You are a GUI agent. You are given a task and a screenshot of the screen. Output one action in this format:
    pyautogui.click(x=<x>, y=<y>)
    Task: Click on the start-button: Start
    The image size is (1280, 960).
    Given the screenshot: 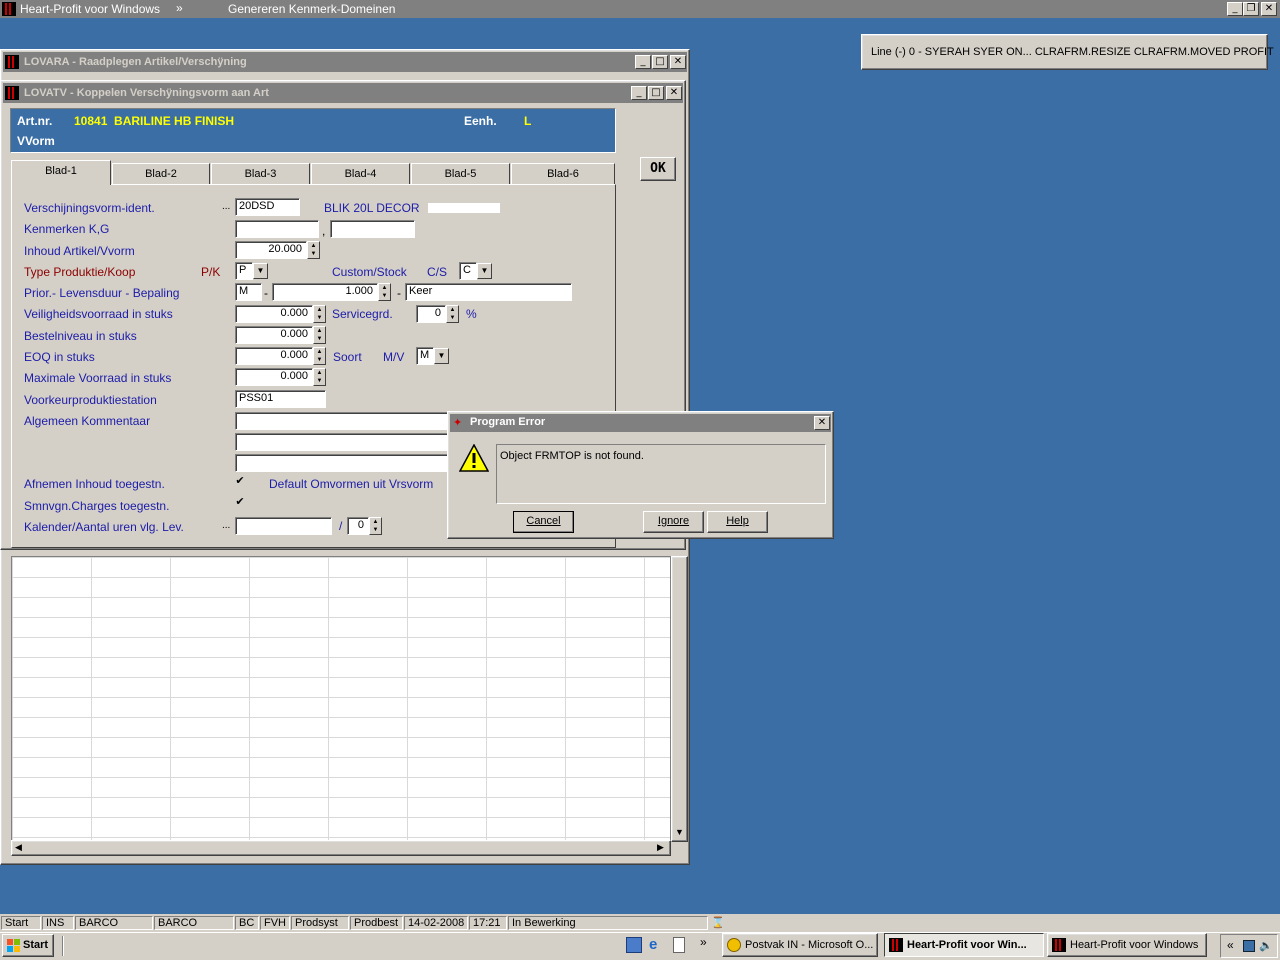 What is the action you would take?
    pyautogui.click(x=28, y=945)
    